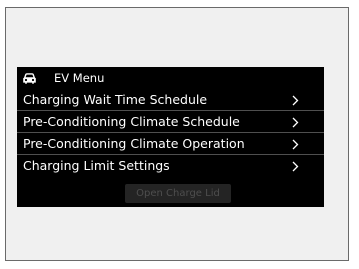  What do you see at coordinates (178, 193) in the screenshot?
I see `open-charge-lid-button: Open Charge Lid` at bounding box center [178, 193].